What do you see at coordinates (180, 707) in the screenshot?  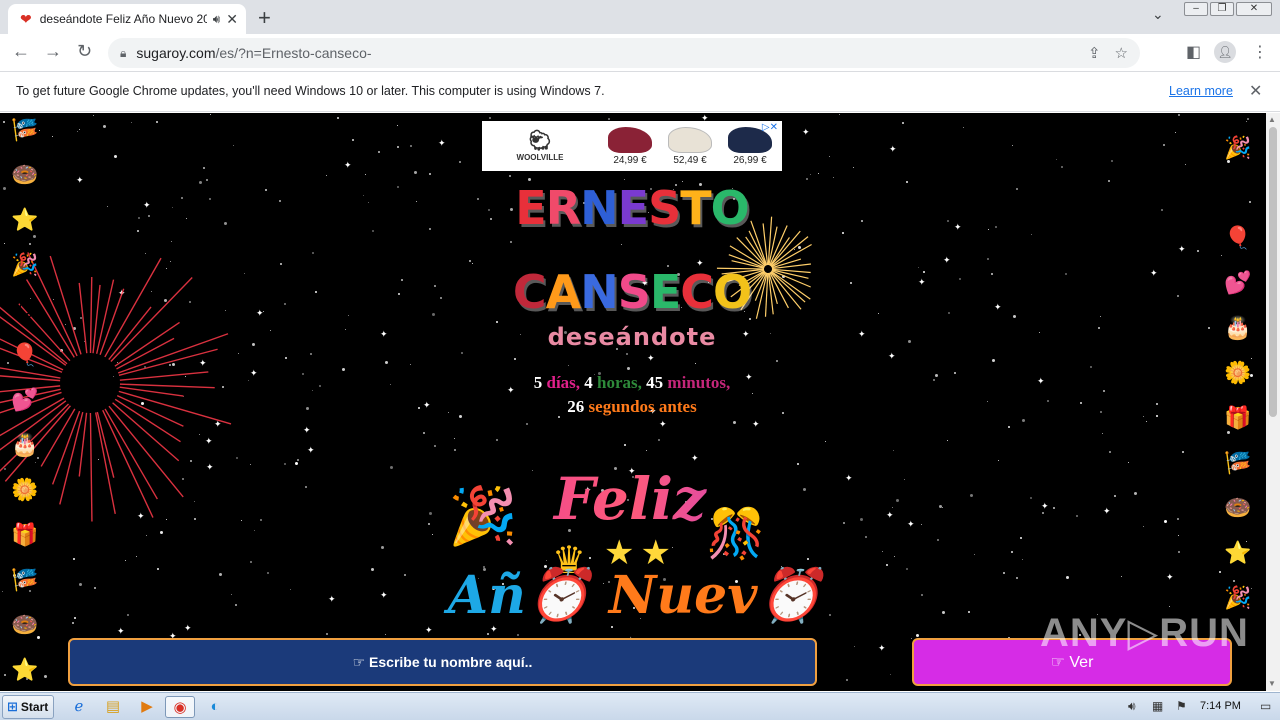 I see `chrome-icon: ◉` at bounding box center [180, 707].